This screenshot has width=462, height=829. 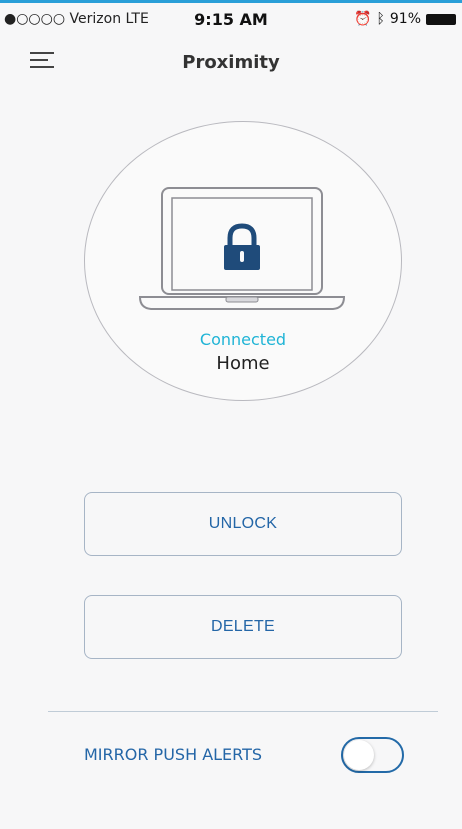 What do you see at coordinates (243, 363) in the screenshot?
I see `device-name: Home` at bounding box center [243, 363].